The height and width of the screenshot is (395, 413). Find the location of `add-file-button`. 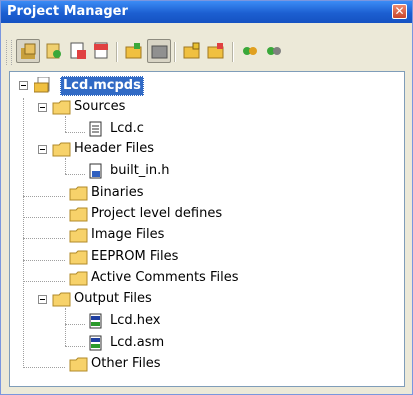

add-file-button is located at coordinates (78, 51).